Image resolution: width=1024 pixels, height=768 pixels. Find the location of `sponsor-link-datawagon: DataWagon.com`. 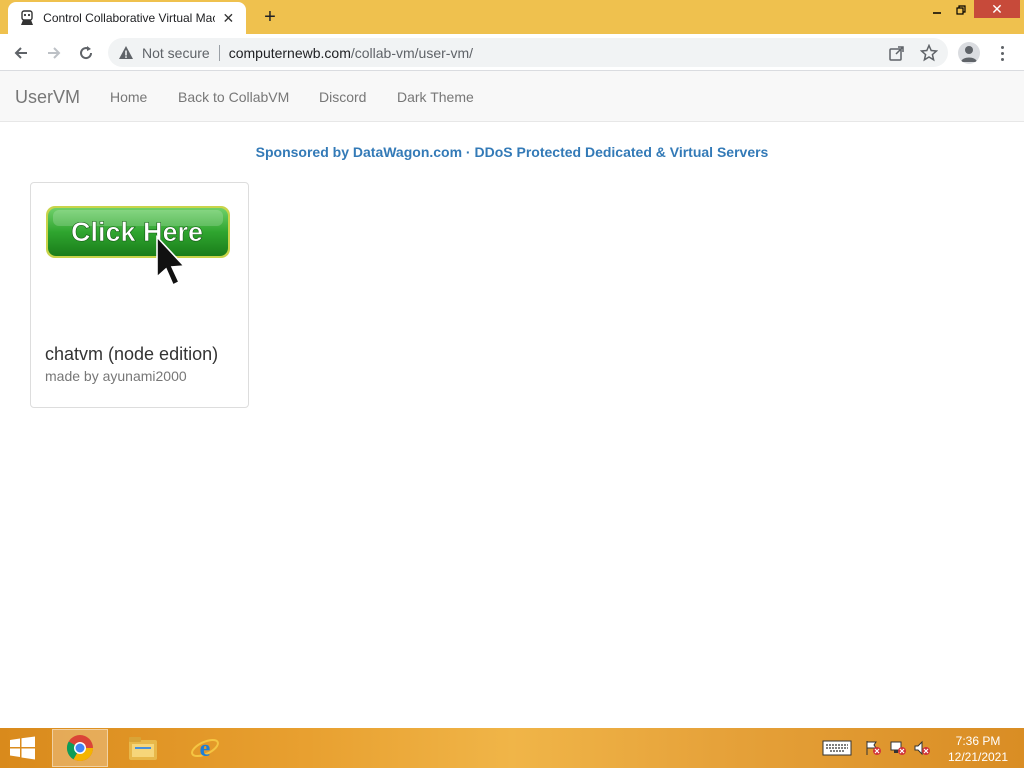

sponsor-link-datawagon: DataWagon.com is located at coordinates (407, 152).